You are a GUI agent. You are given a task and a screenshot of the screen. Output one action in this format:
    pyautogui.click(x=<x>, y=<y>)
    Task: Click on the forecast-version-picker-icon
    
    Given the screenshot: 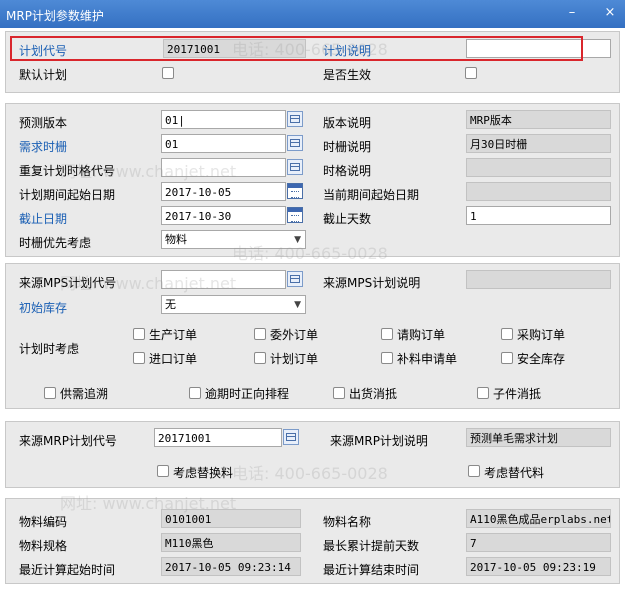 What is the action you would take?
    pyautogui.click(x=295, y=119)
    